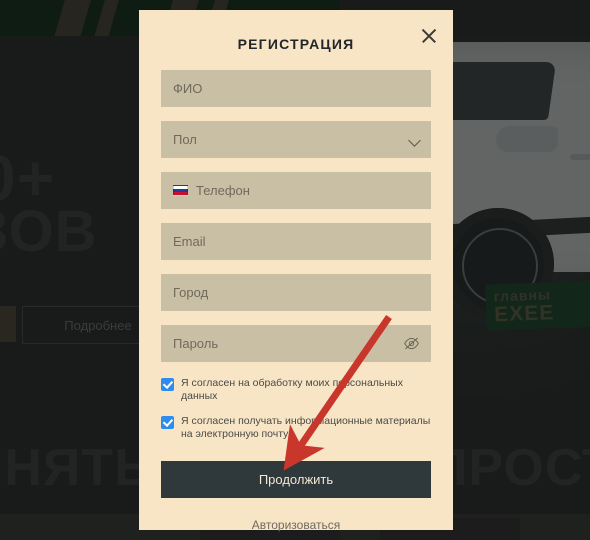 The image size is (590, 540). What do you see at coordinates (191, 292) in the screenshot?
I see `city-placeholder: Город` at bounding box center [191, 292].